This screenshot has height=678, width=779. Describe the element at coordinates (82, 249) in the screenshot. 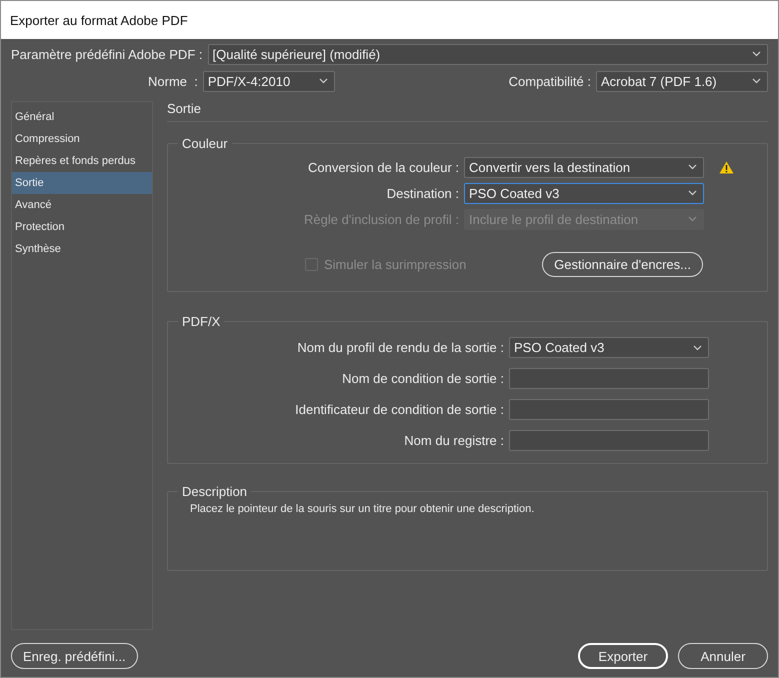

I see `sidebar-item: Synthèse` at that location.